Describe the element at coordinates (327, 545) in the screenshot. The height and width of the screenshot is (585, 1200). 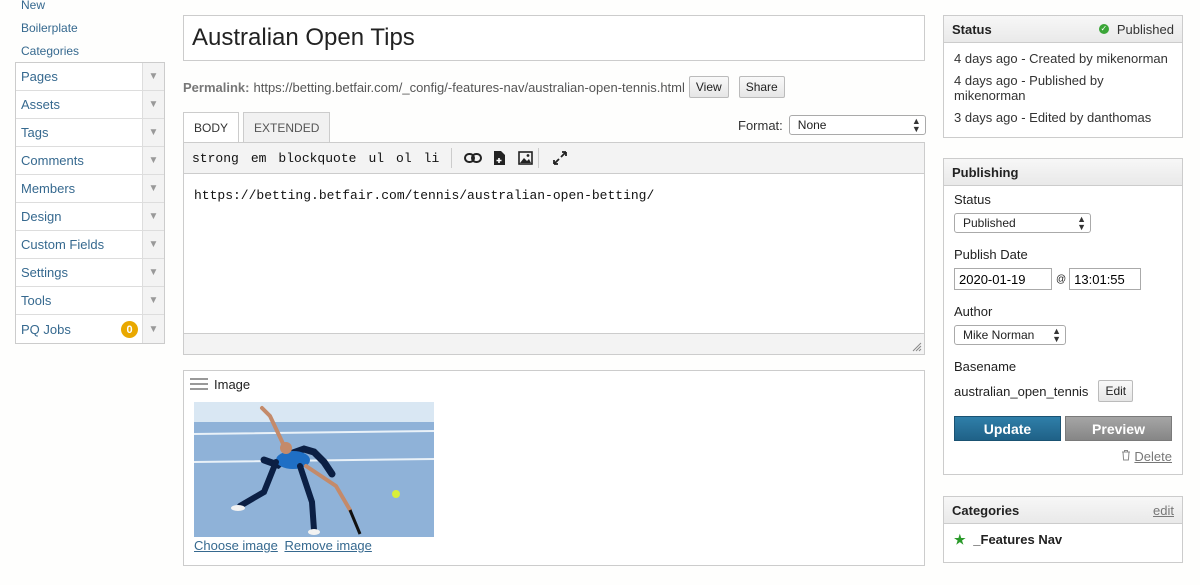
I see `remove-image-link: Remove image` at that location.